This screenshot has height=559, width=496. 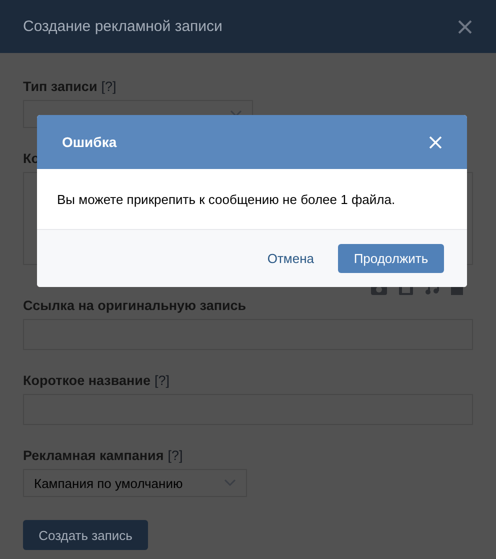 What do you see at coordinates (122, 26) in the screenshot?
I see `window-title: Создание рекламной записи` at bounding box center [122, 26].